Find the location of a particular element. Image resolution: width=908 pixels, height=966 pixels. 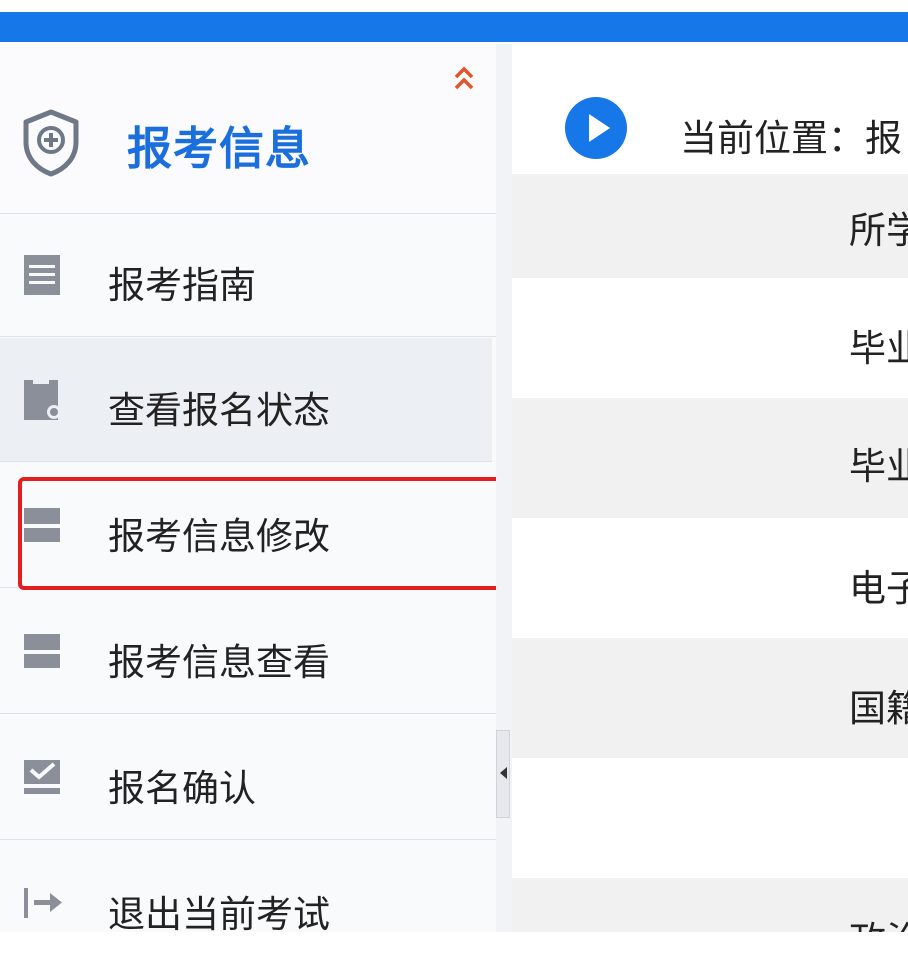

sidebar-item-label: 退出当前考试 is located at coordinates (219, 914).